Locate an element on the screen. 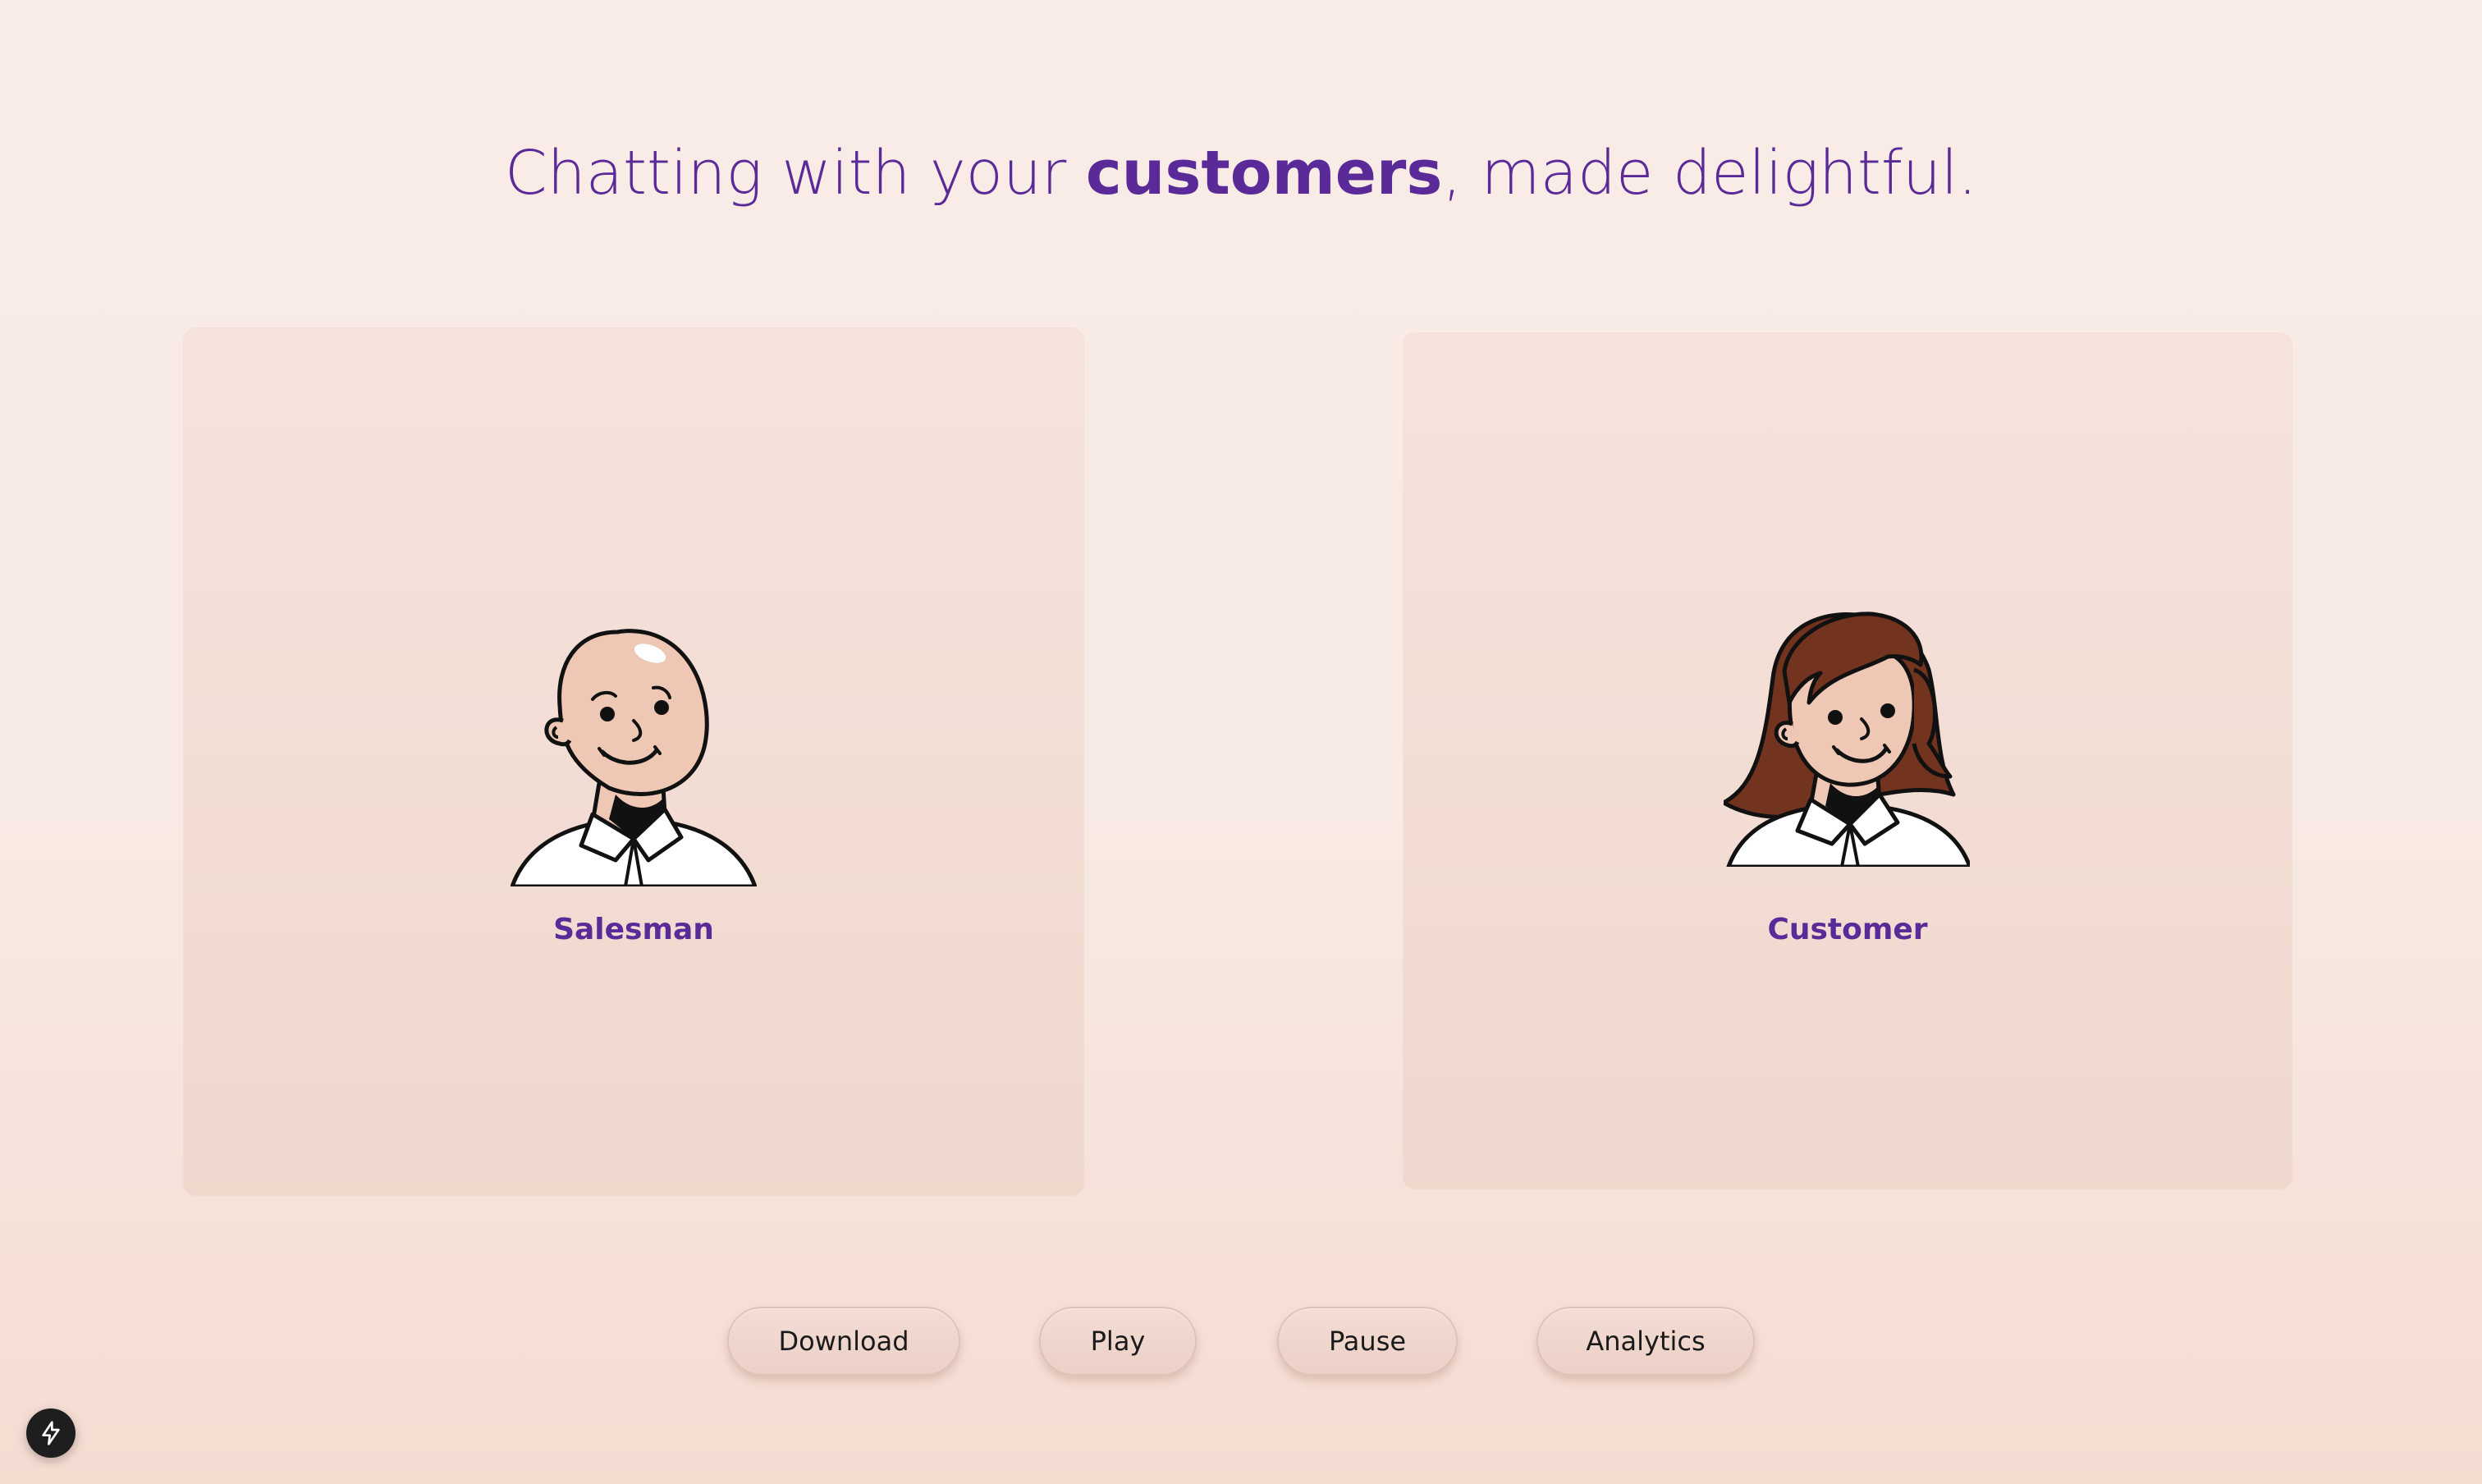 The image size is (2482, 1484). lightning-bolt-icon is located at coordinates (51, 1433).